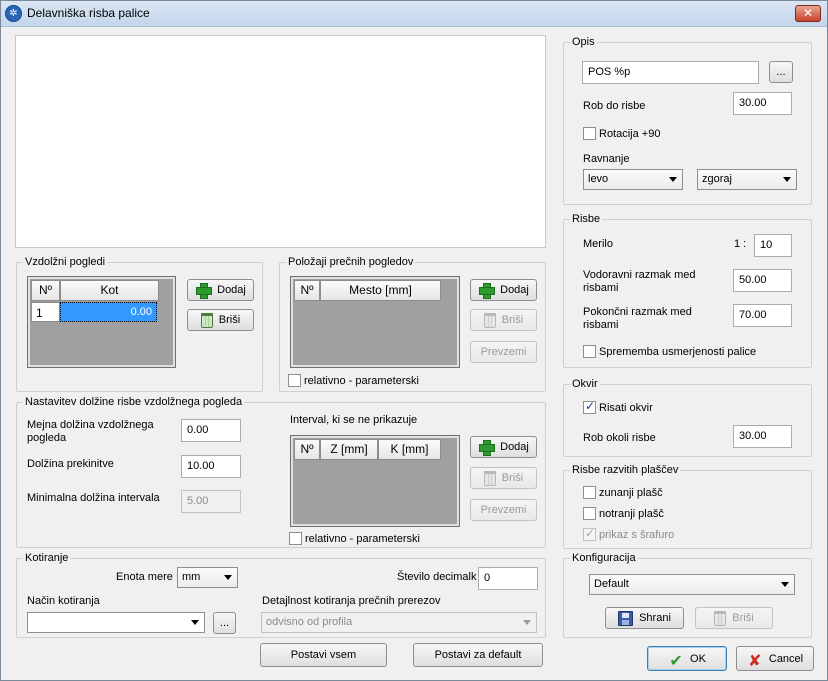  Describe the element at coordinates (585, 384) in the screenshot. I see `group-title: Okvir` at that location.